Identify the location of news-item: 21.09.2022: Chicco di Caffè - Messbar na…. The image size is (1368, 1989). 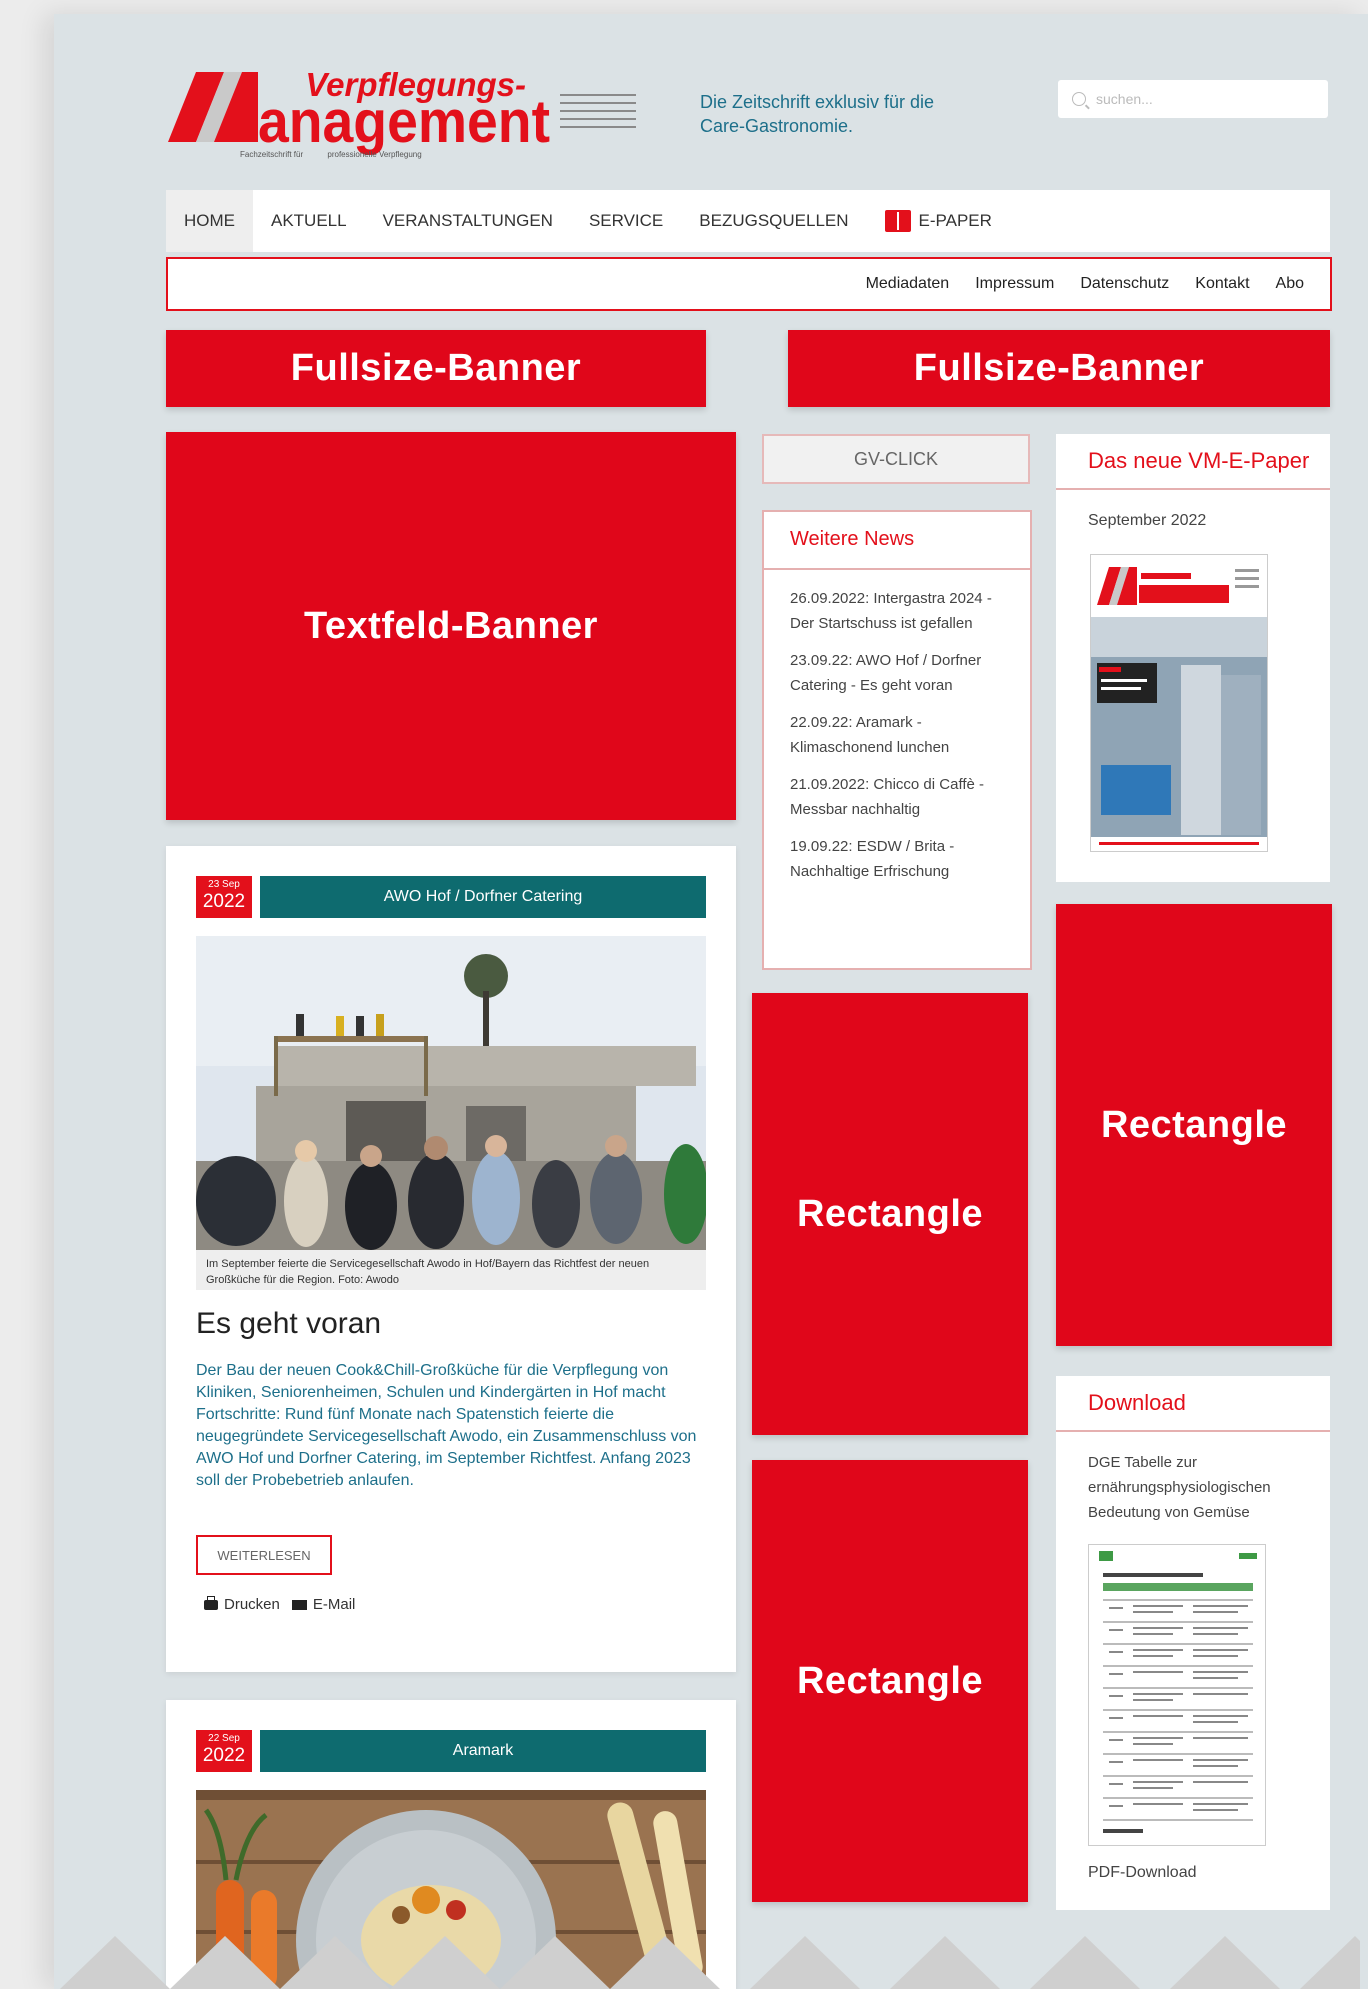
(904, 797).